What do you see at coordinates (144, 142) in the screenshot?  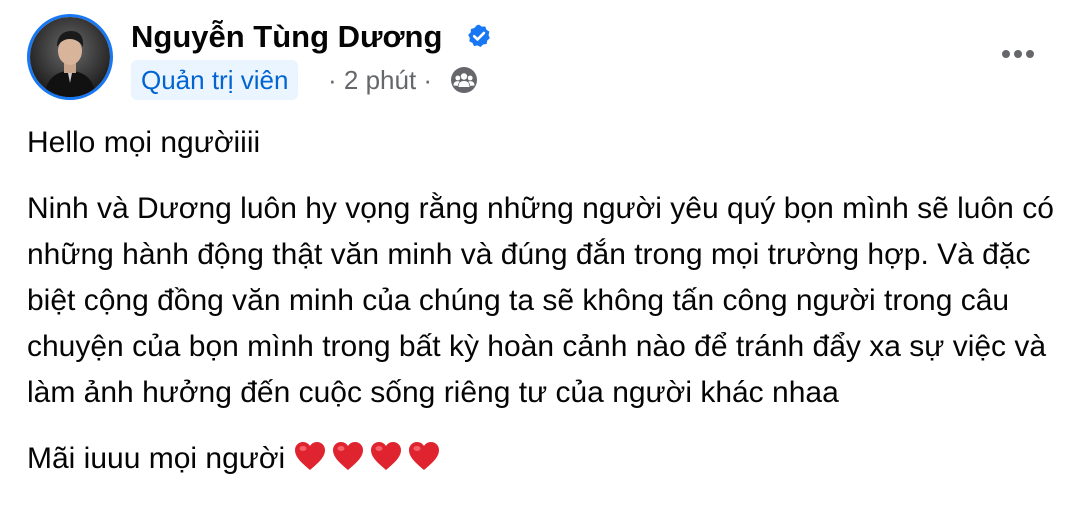 I see `post-greeting: Hello mọi ngườiiii` at bounding box center [144, 142].